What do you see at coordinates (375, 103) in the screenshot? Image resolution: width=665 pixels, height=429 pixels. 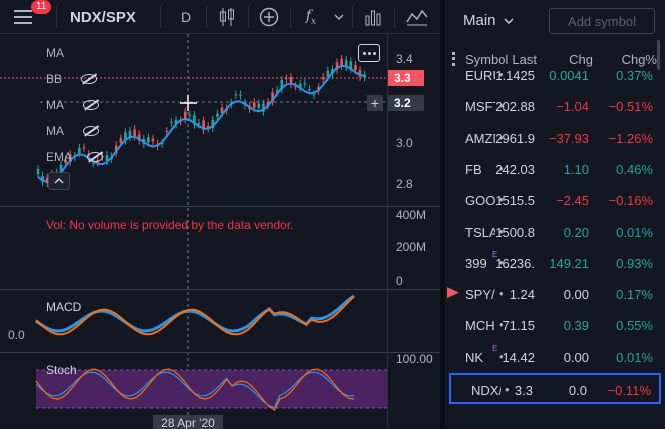 I see `add-alert-button: +` at bounding box center [375, 103].